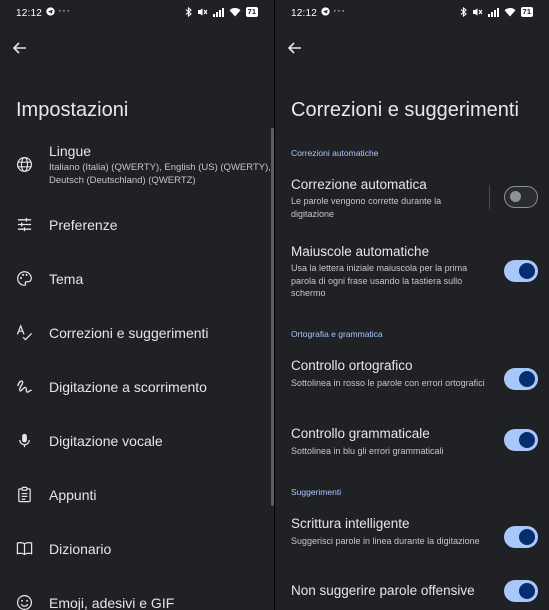  What do you see at coordinates (316, 492) in the screenshot?
I see `section-header: Suggerimenti` at bounding box center [316, 492].